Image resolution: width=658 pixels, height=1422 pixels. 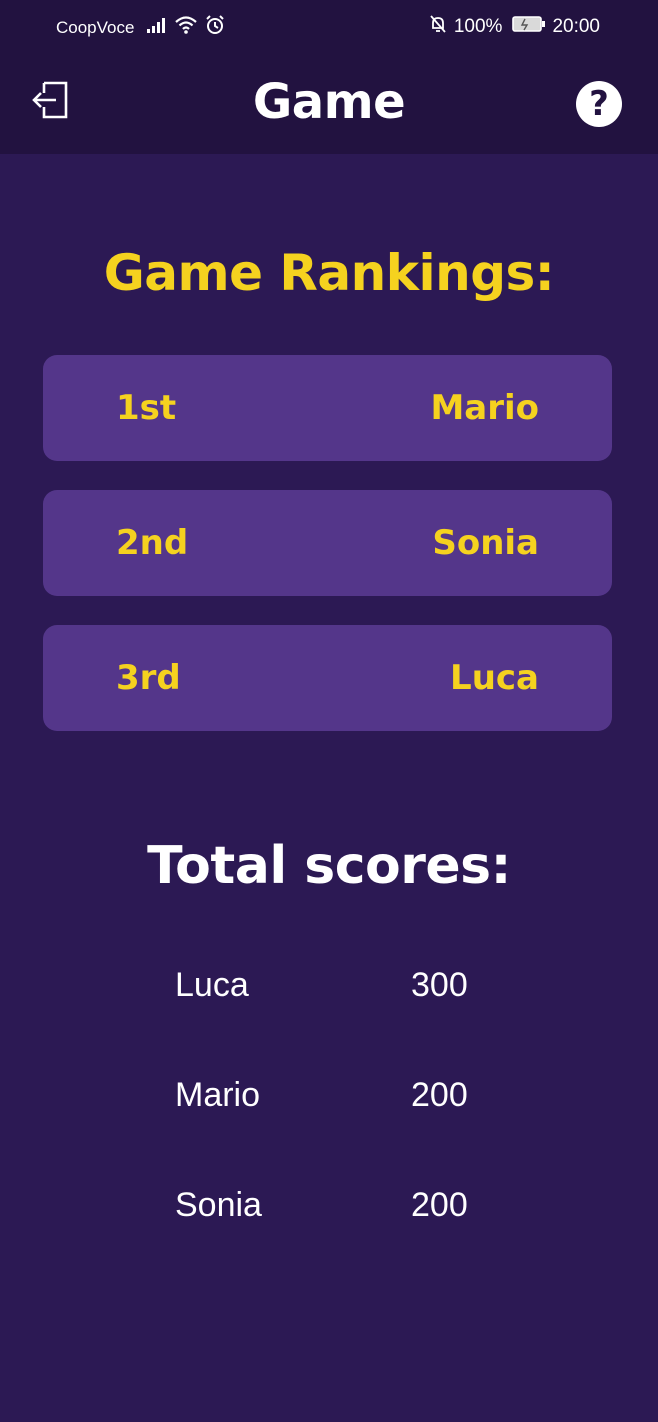 What do you see at coordinates (215, 27) in the screenshot?
I see `alarm-icon` at bounding box center [215, 27].